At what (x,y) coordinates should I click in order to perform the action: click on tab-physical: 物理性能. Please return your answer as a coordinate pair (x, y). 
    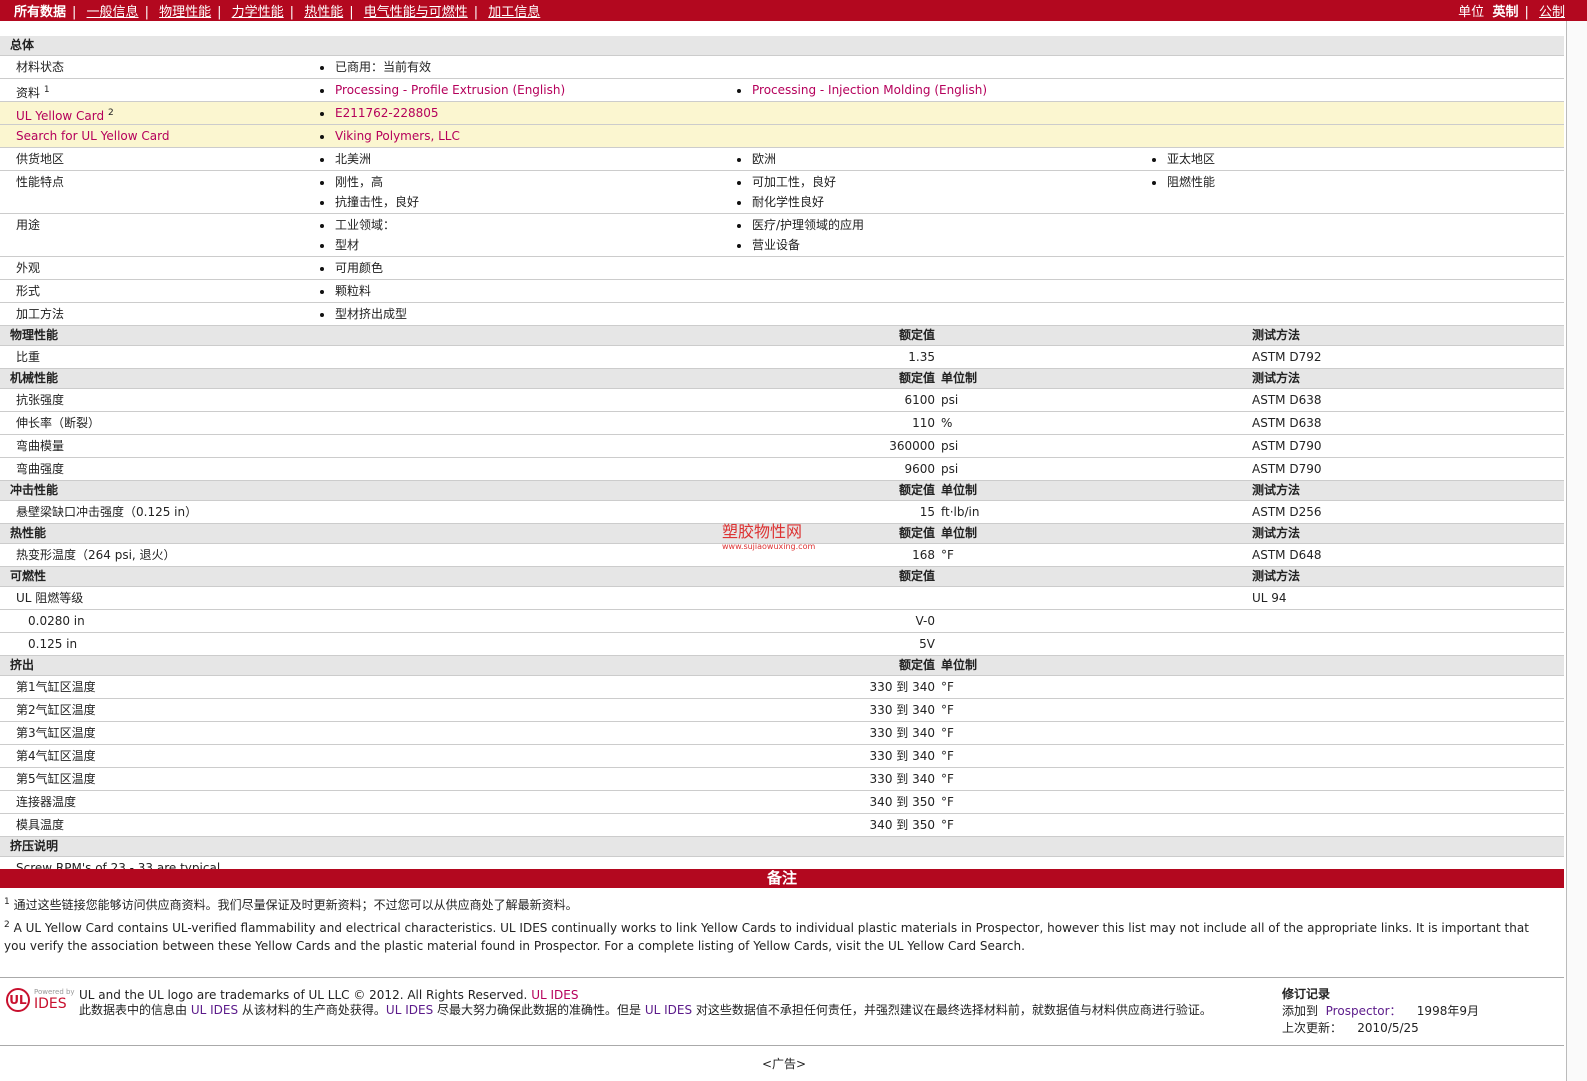
    Looking at the image, I should click on (185, 12).